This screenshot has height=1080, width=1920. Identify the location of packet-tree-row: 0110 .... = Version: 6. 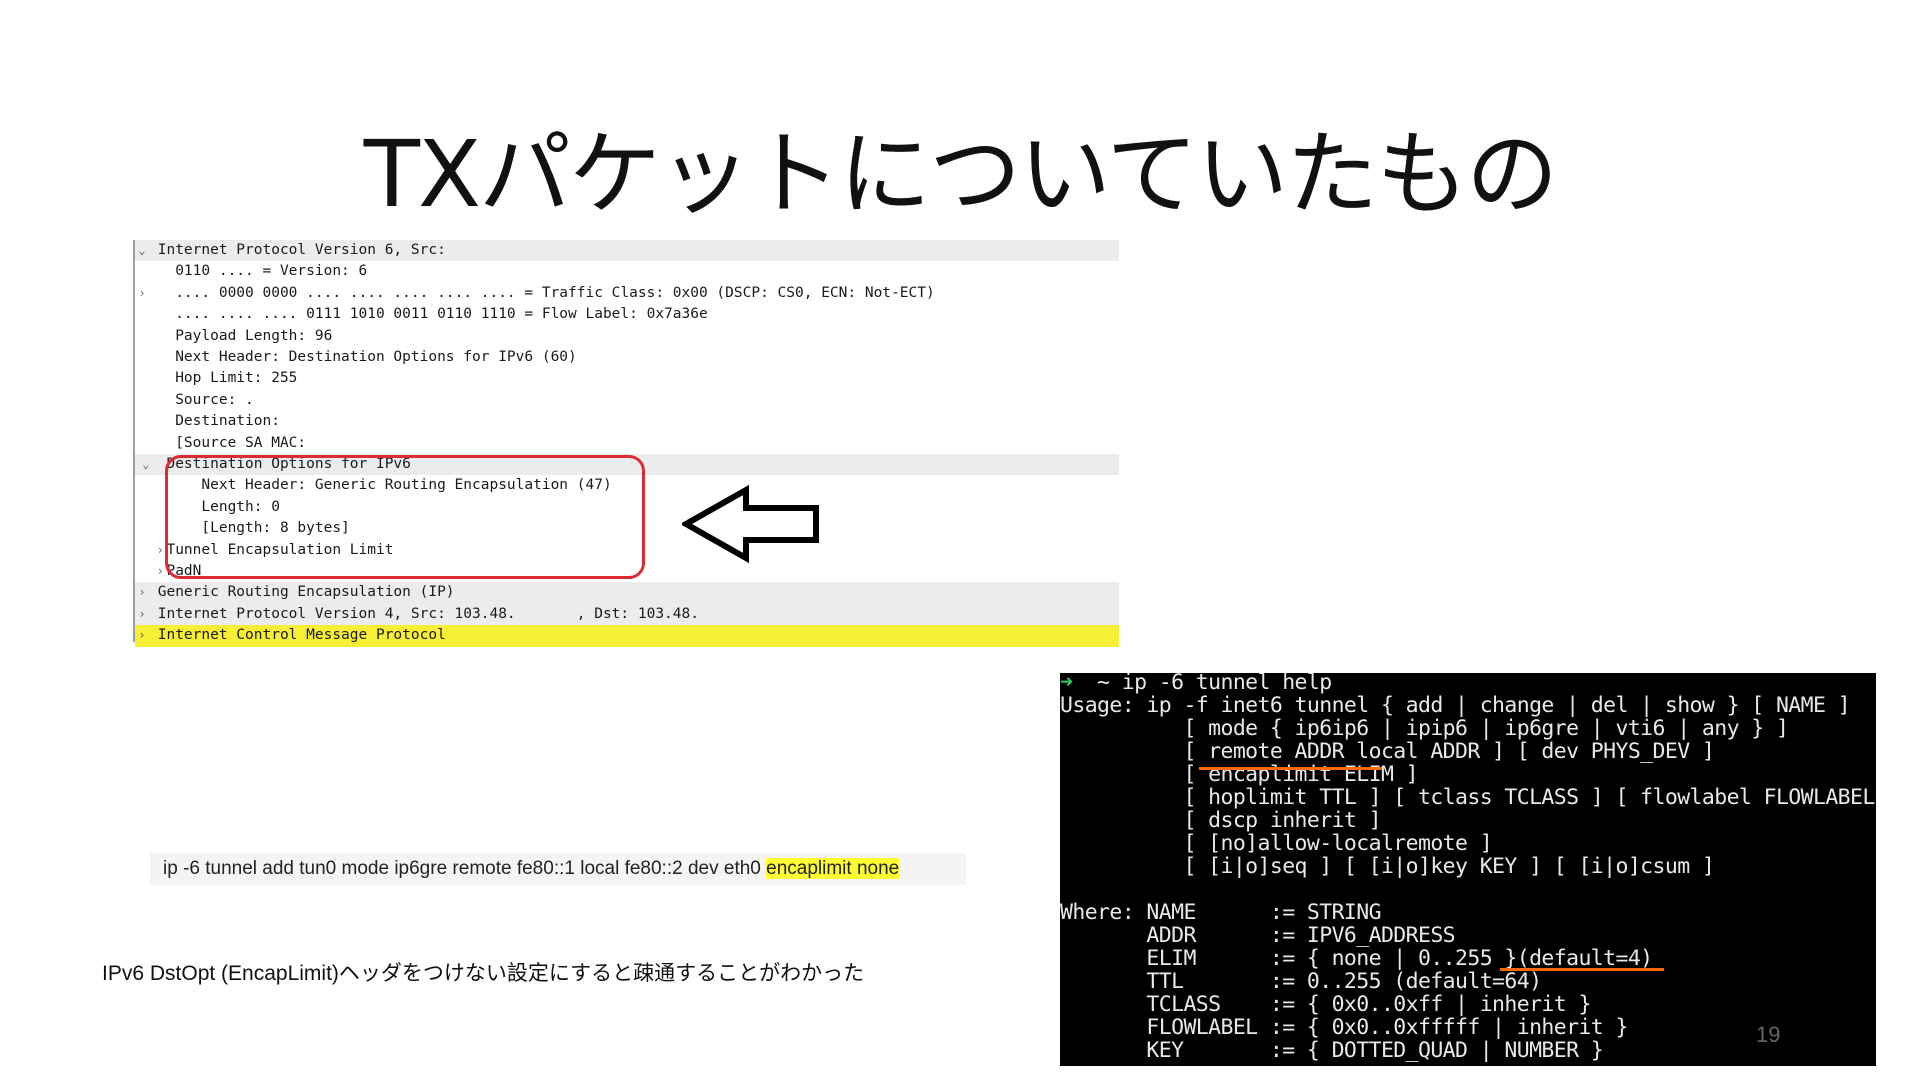
(627, 271).